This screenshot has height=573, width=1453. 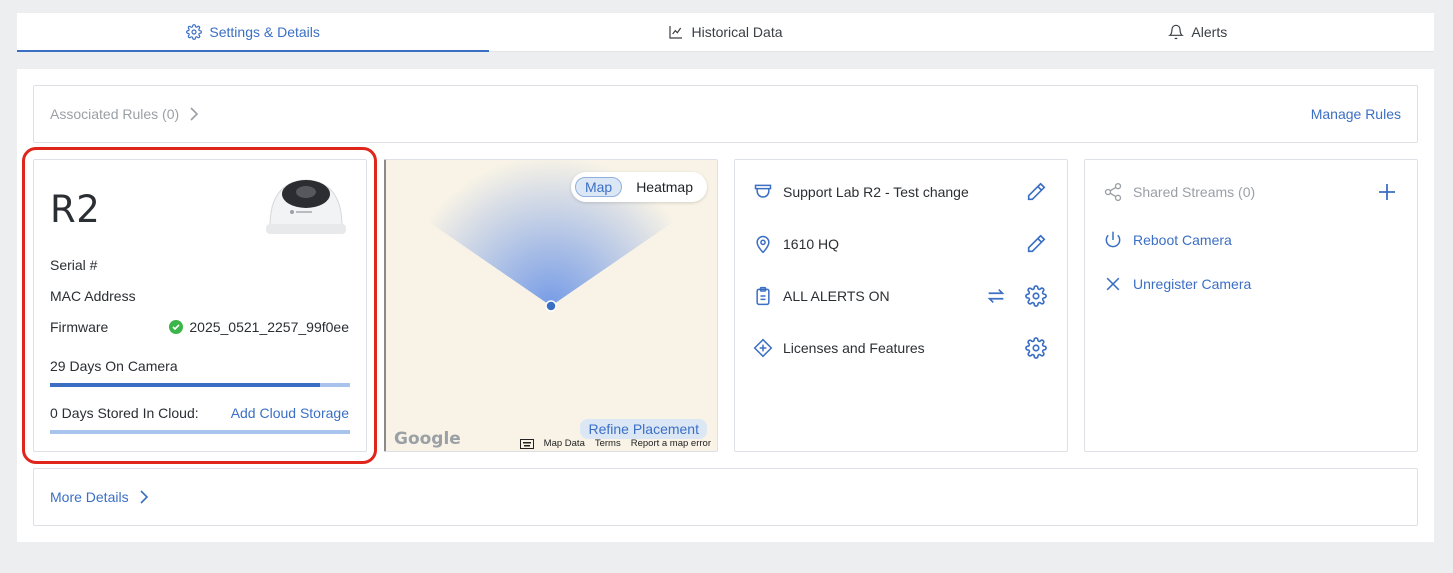 I want to click on unregister-camera-button: Unregister Camera, so click(x=1250, y=284).